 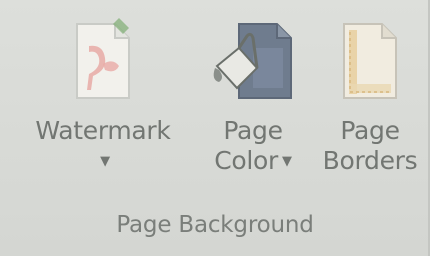 What do you see at coordinates (253, 160) in the screenshot?
I see `page-color-label-line2: Color ▼` at bounding box center [253, 160].